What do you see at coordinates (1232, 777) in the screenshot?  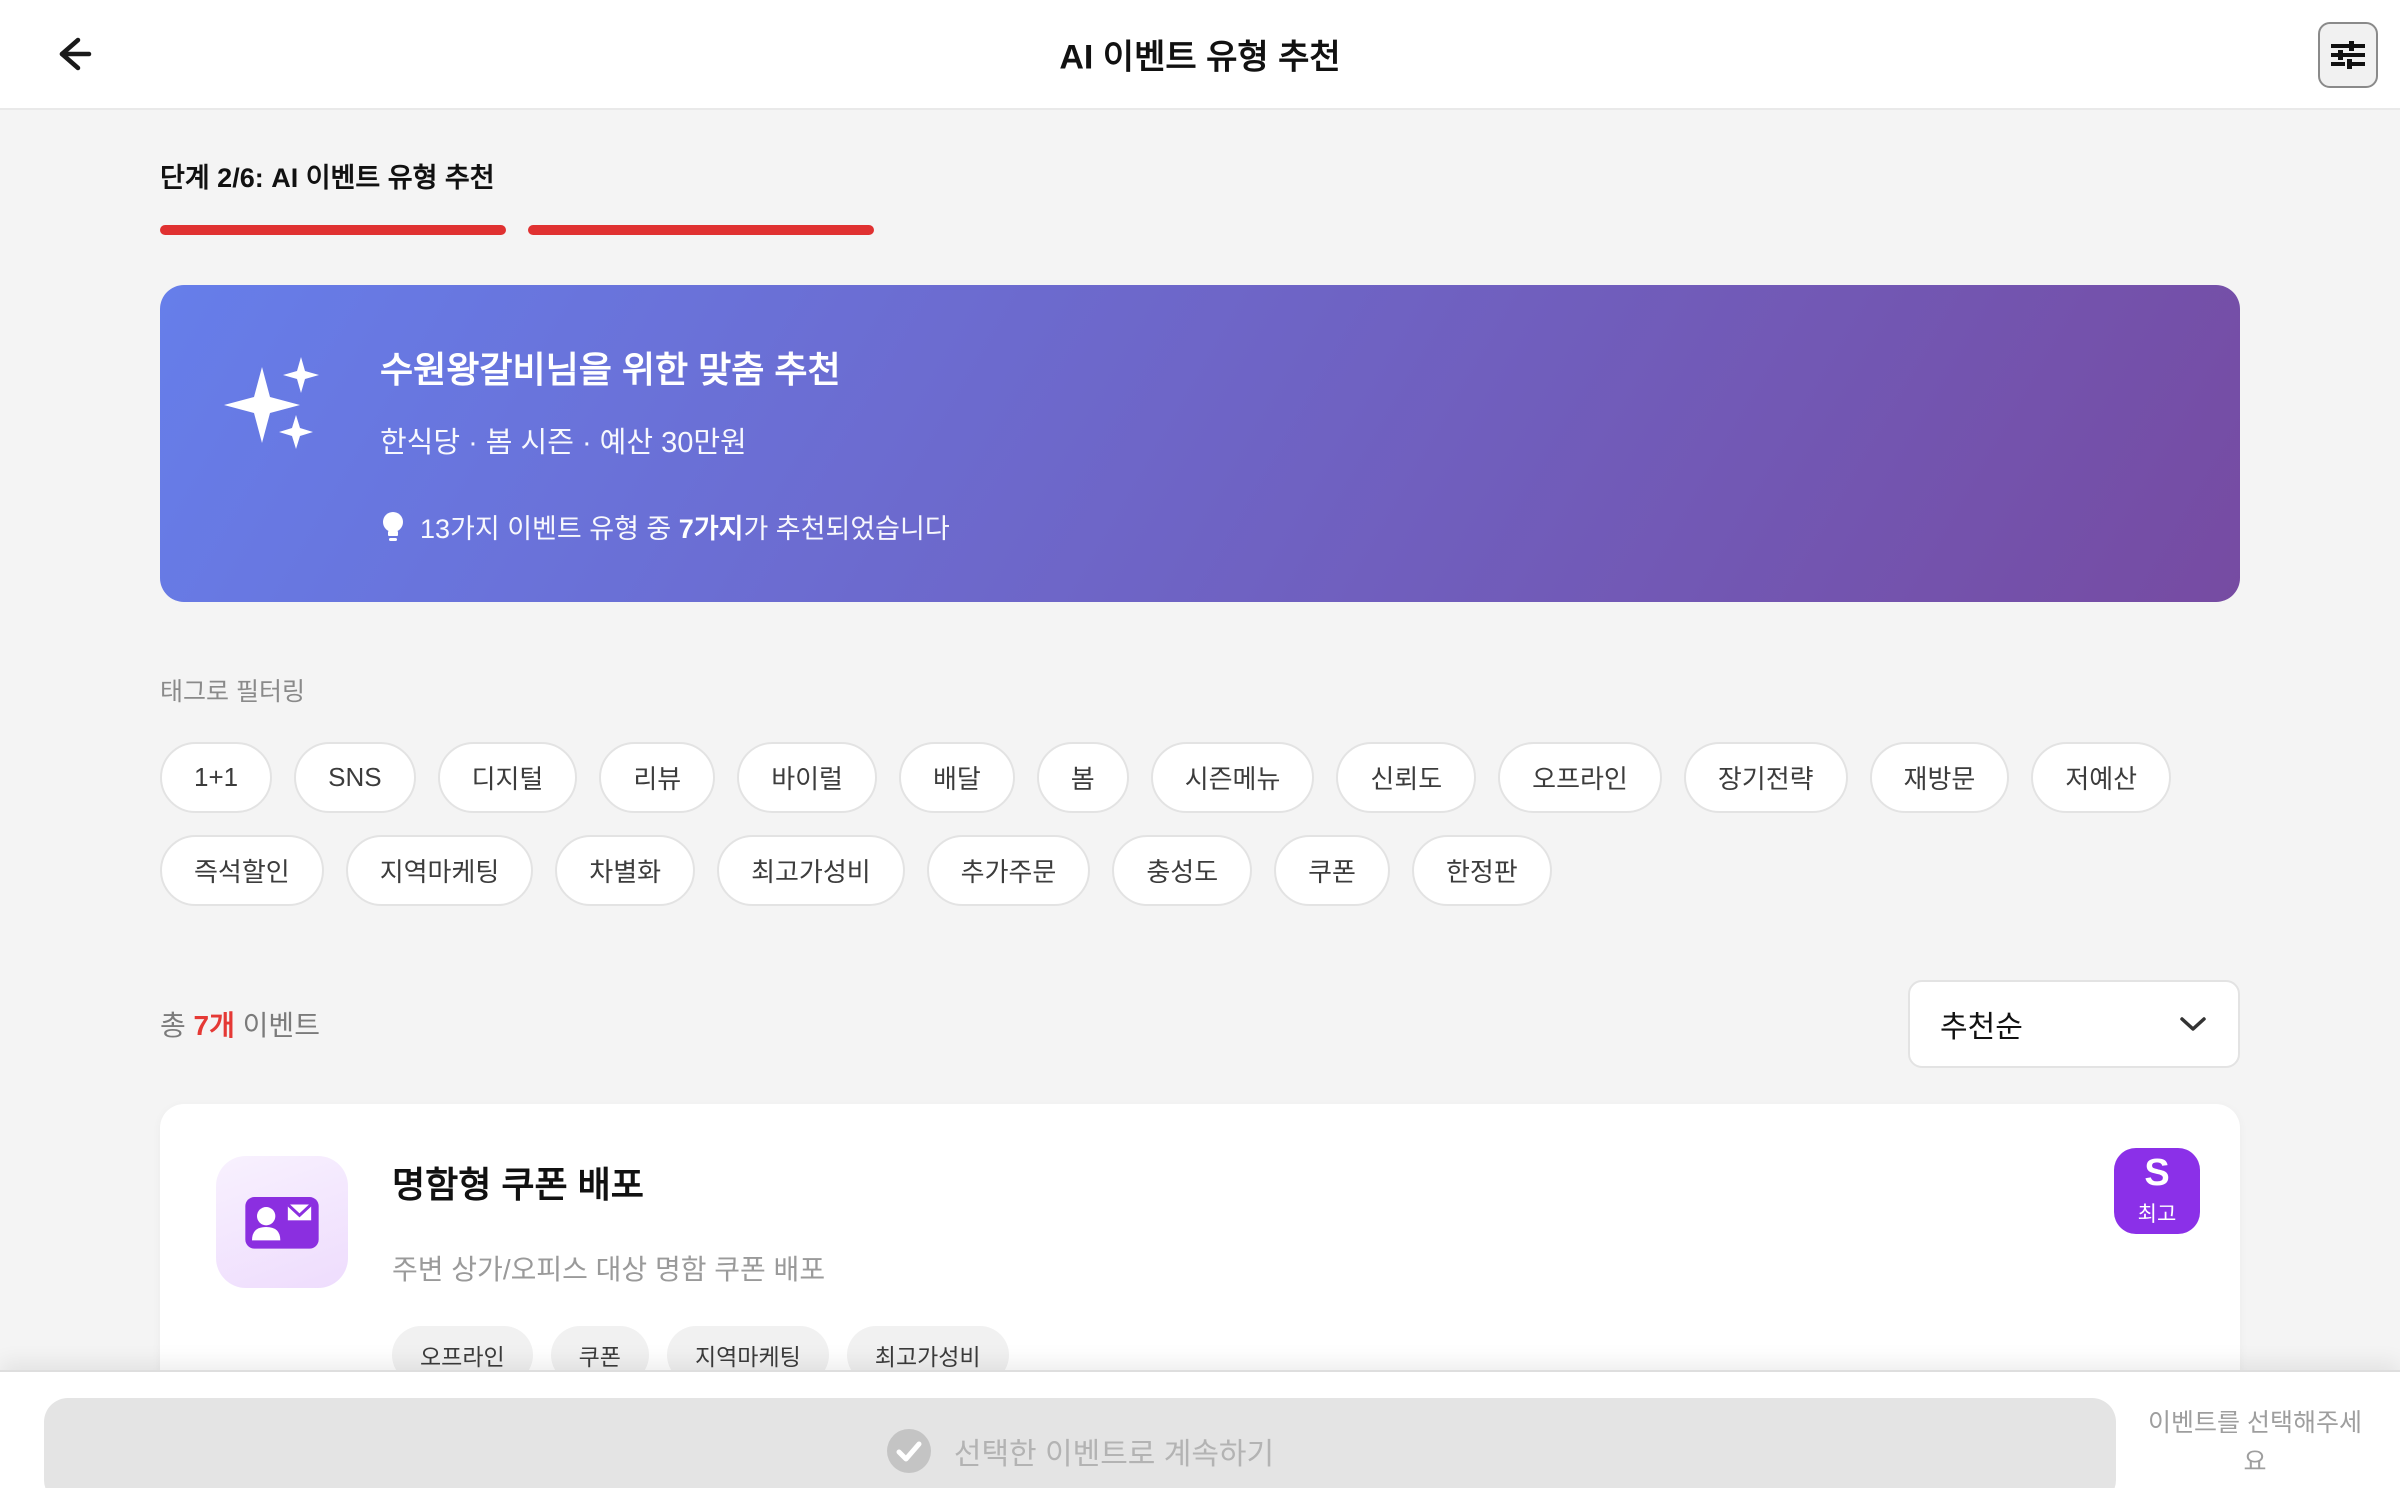 I see `filter-chip: 시즌메뉴` at bounding box center [1232, 777].